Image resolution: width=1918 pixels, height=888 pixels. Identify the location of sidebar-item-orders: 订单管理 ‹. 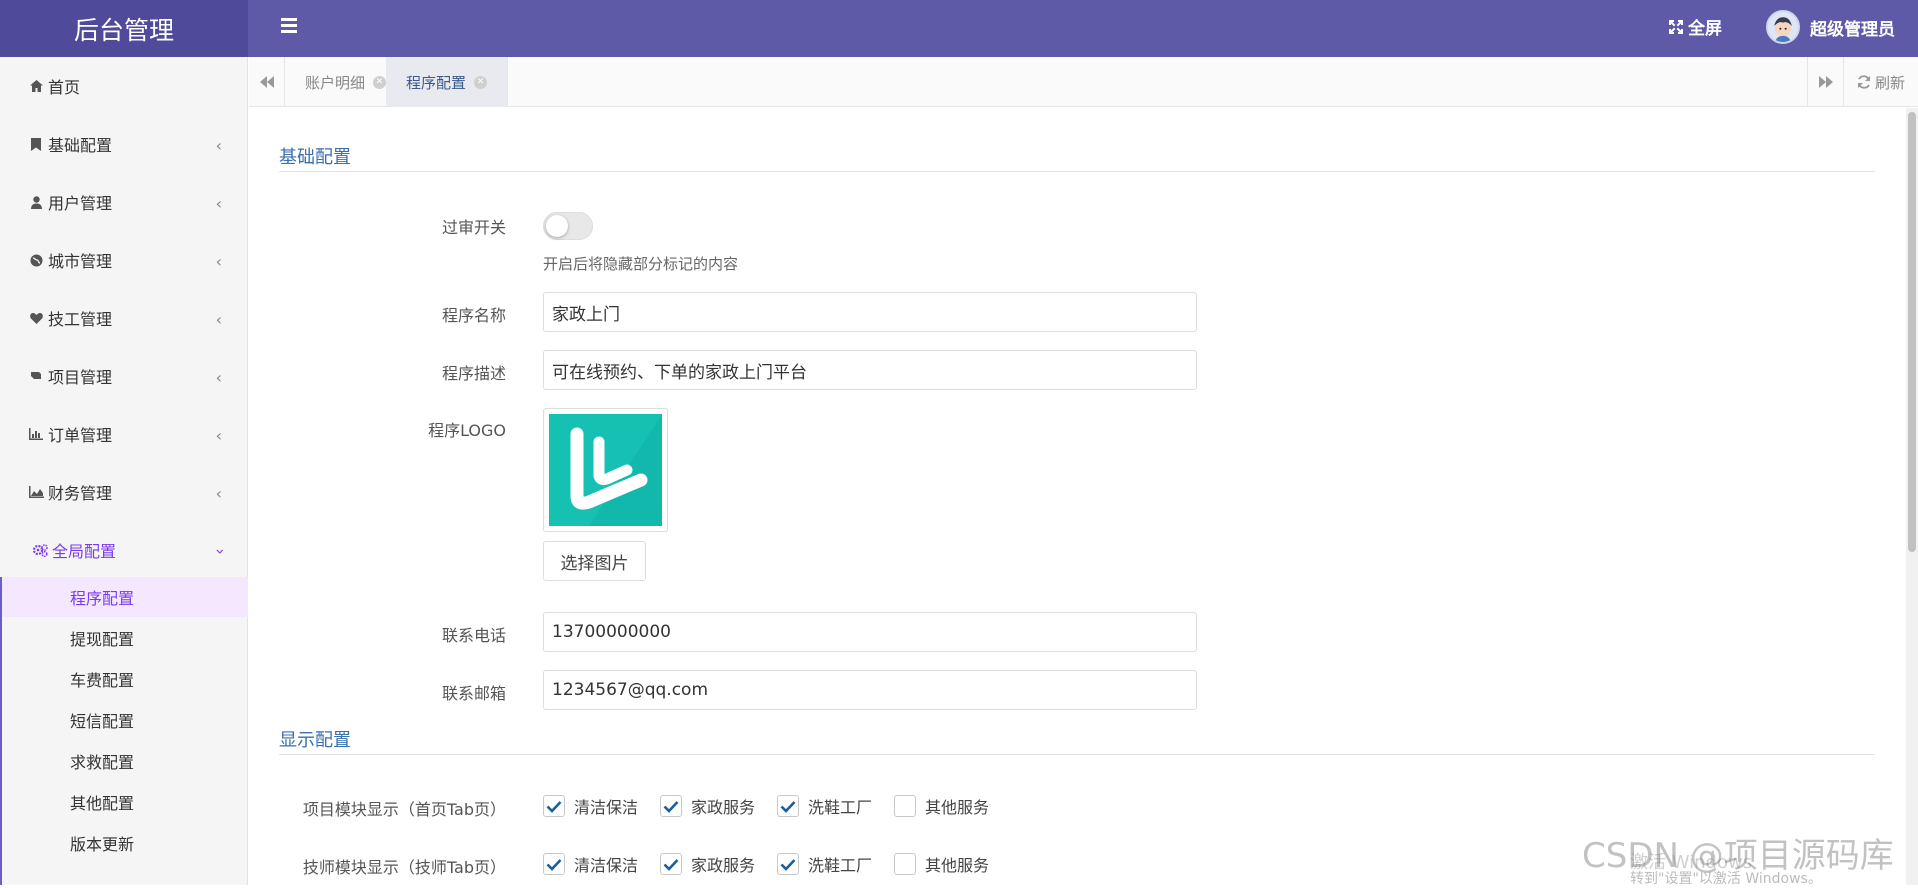
(124, 434).